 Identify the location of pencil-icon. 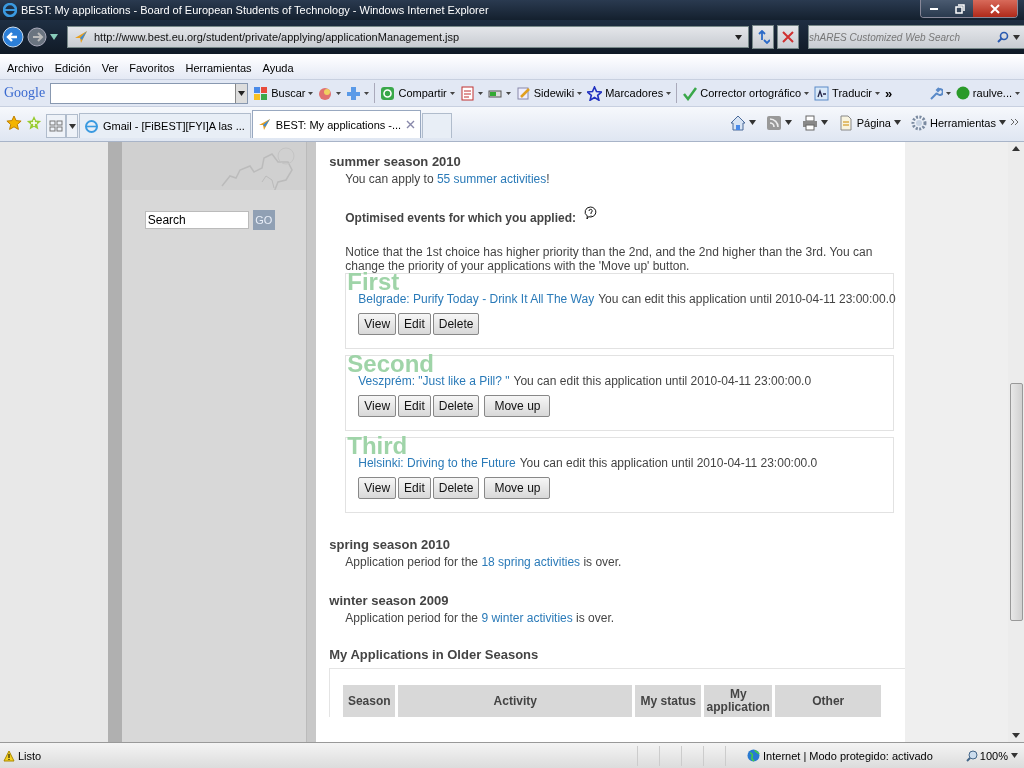
(523, 93).